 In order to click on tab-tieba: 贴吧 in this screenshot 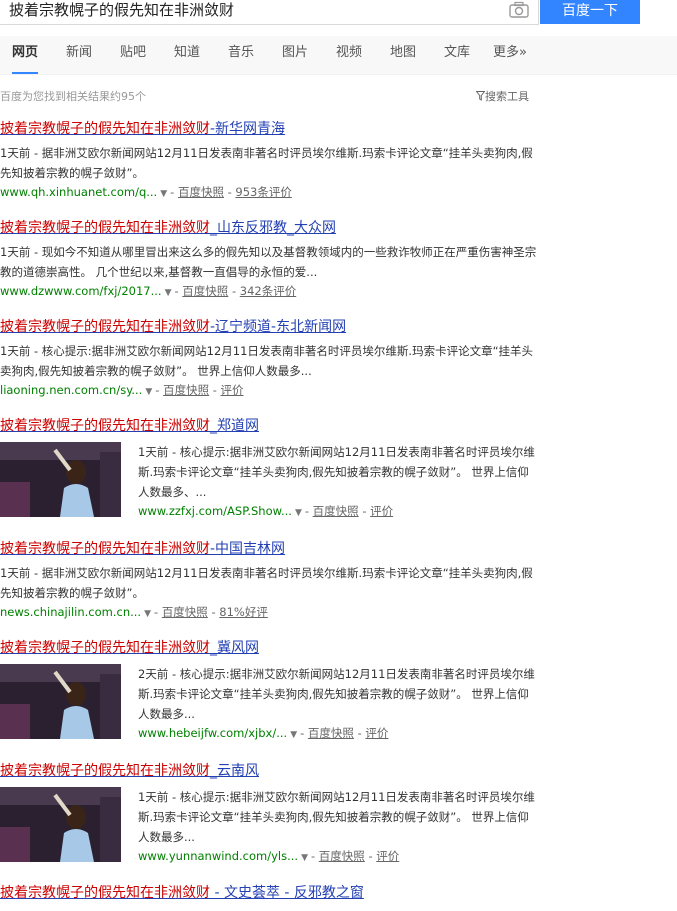, I will do `click(133, 54)`.